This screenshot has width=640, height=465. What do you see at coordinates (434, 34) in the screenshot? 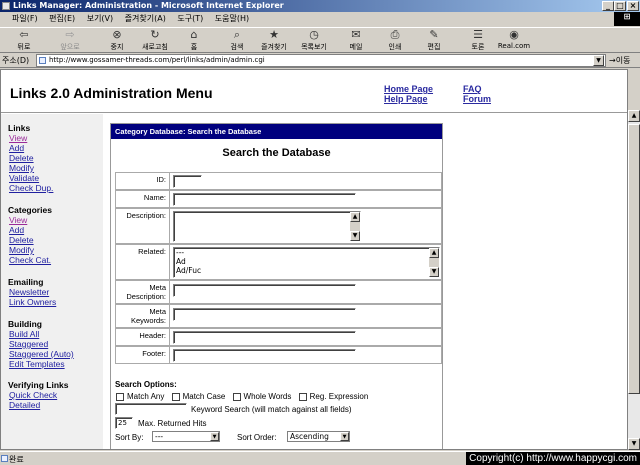
I see `edit-icon: ✎` at bounding box center [434, 34].